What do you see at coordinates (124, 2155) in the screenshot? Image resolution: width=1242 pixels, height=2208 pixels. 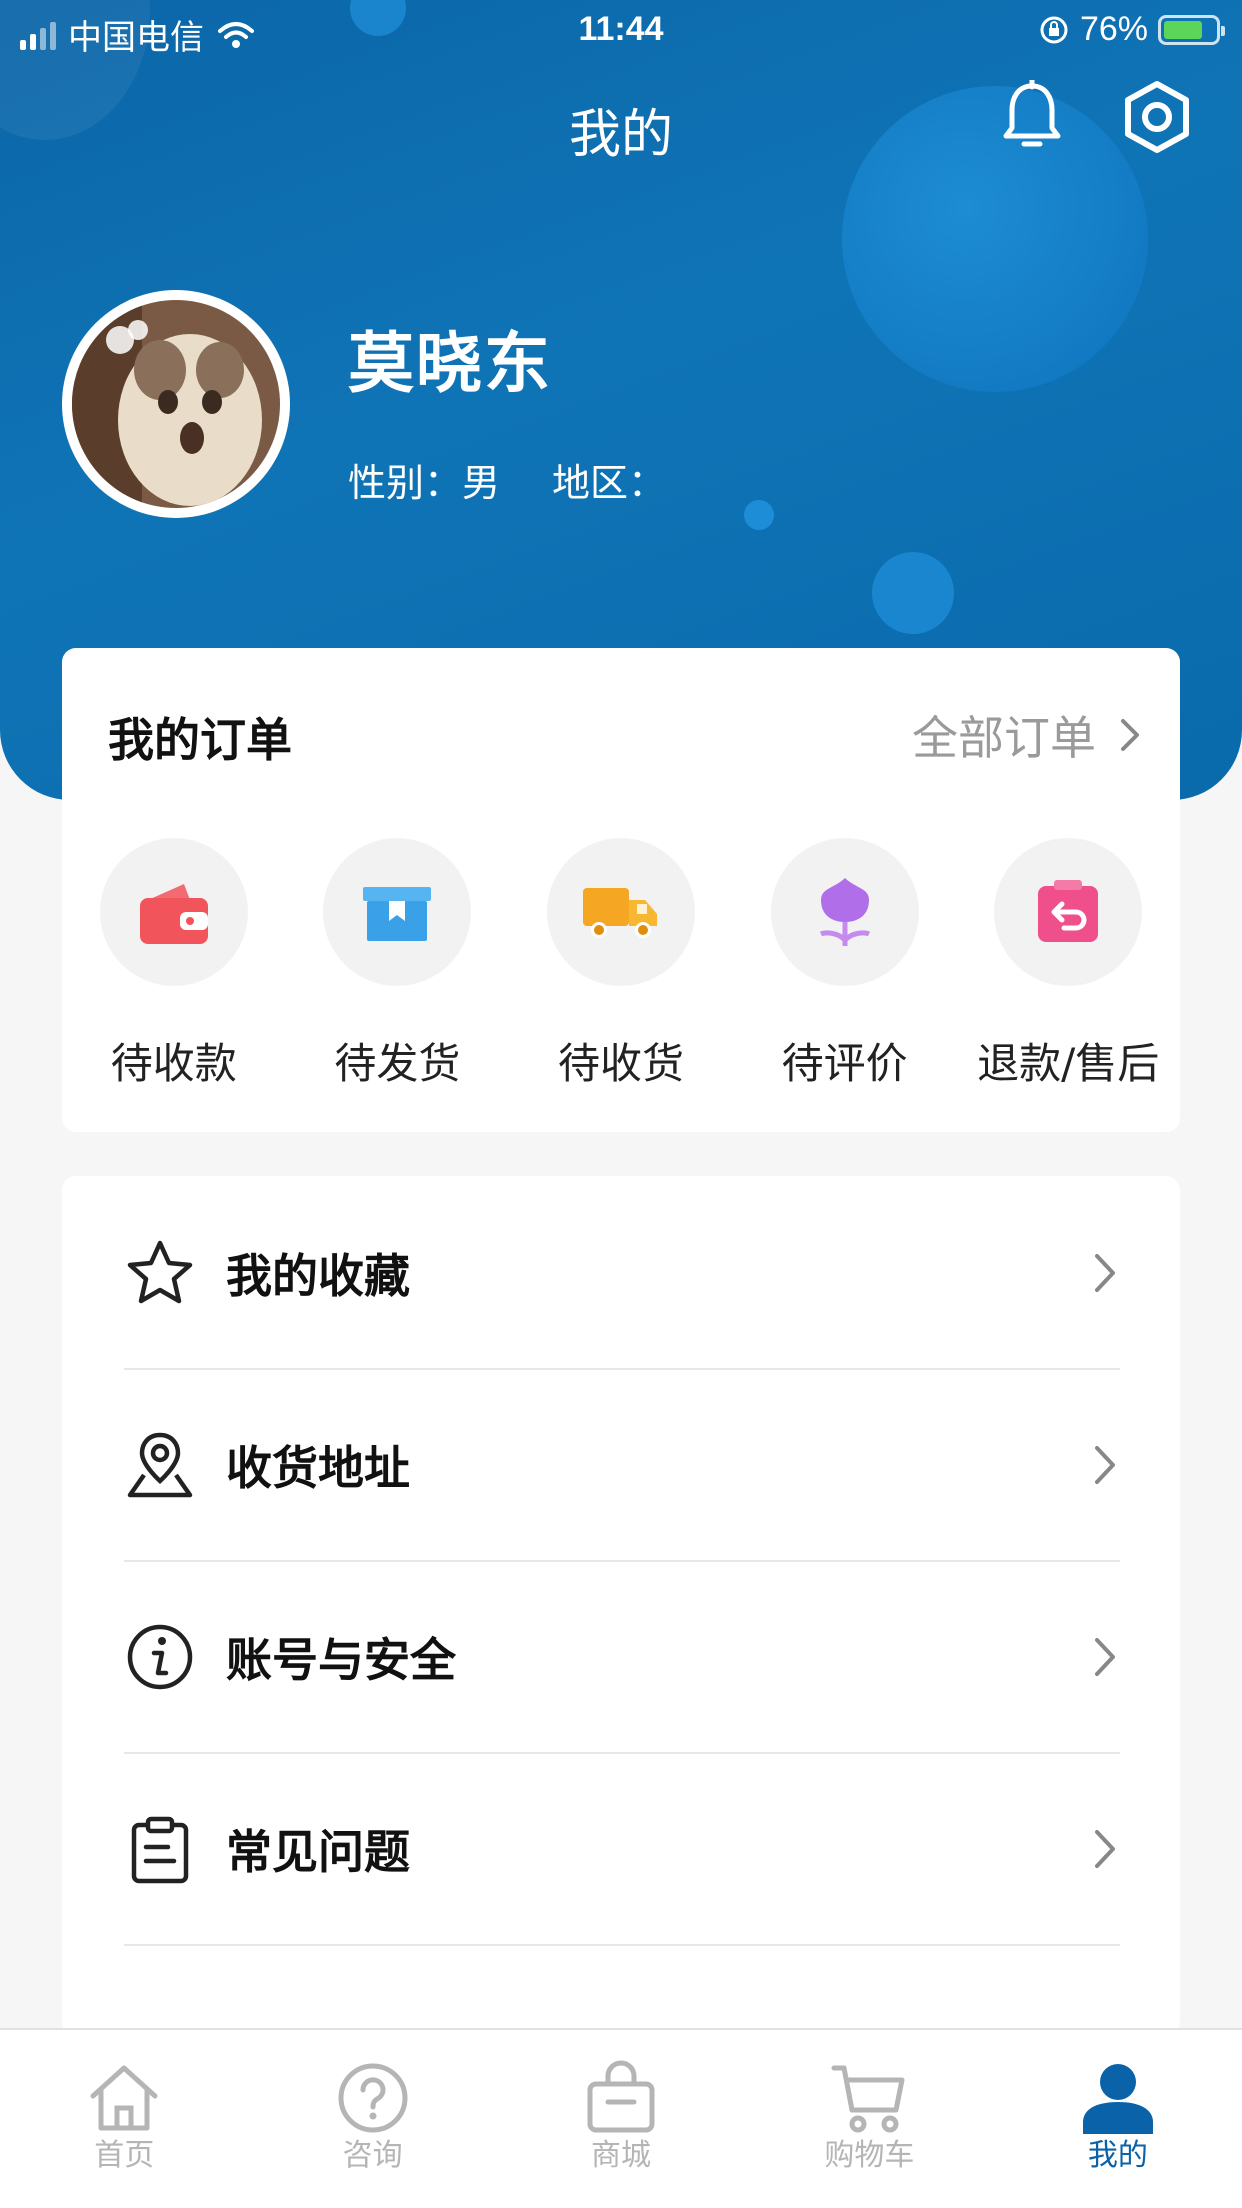 I see `tab-label: 首页` at bounding box center [124, 2155].